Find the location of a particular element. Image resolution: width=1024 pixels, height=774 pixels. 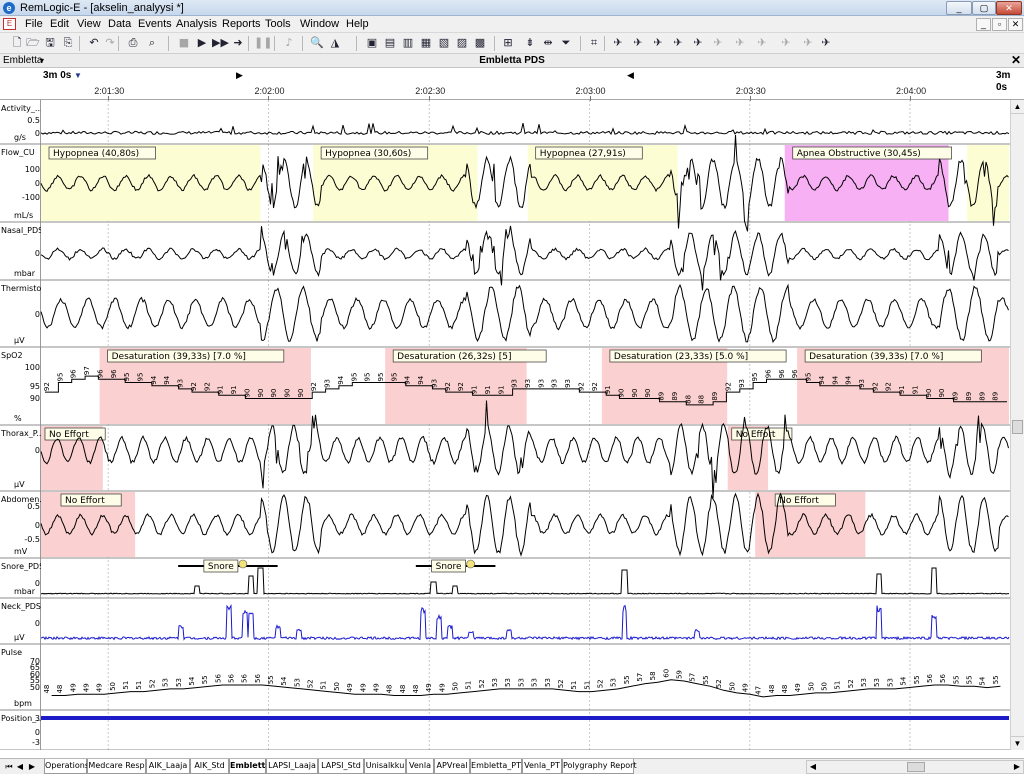

sheet-tab: APVreal is located at coordinates (452, 766).